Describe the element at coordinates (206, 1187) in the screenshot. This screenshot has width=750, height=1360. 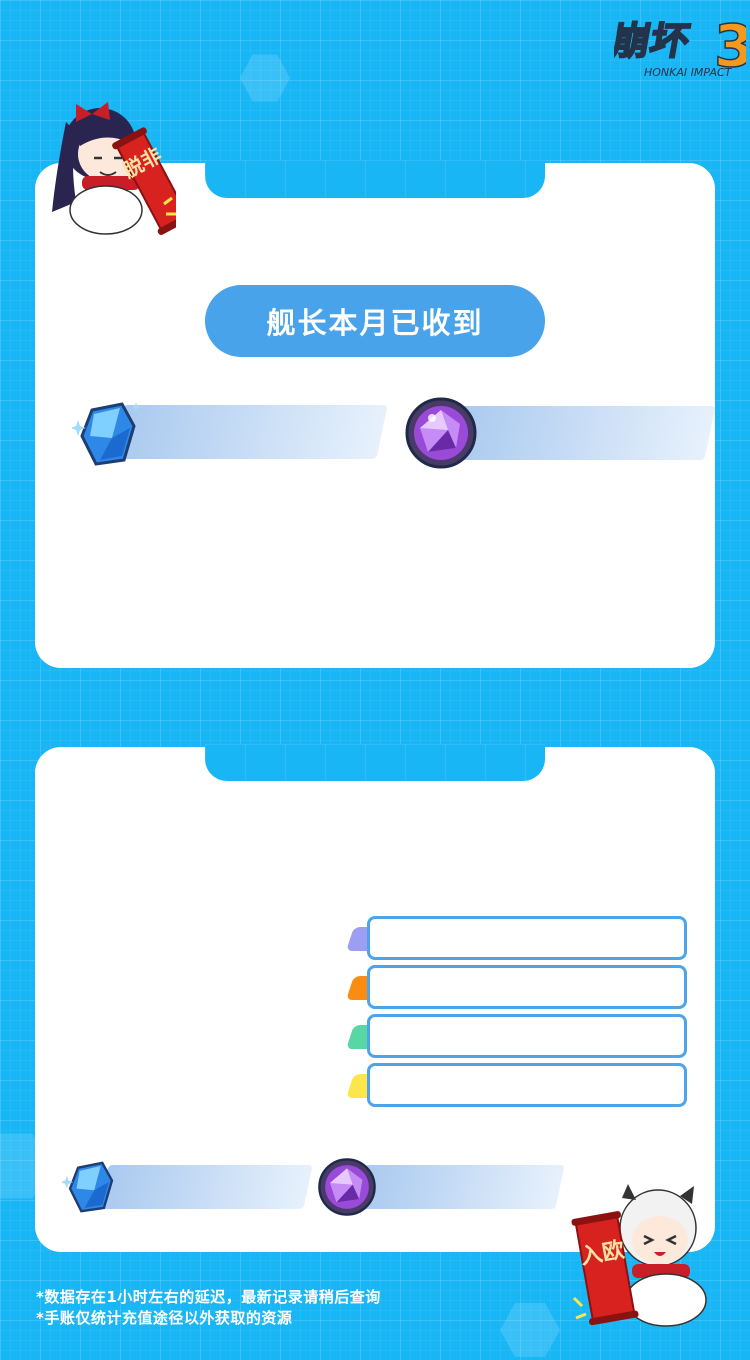
I see `crystal-total-bar` at that location.